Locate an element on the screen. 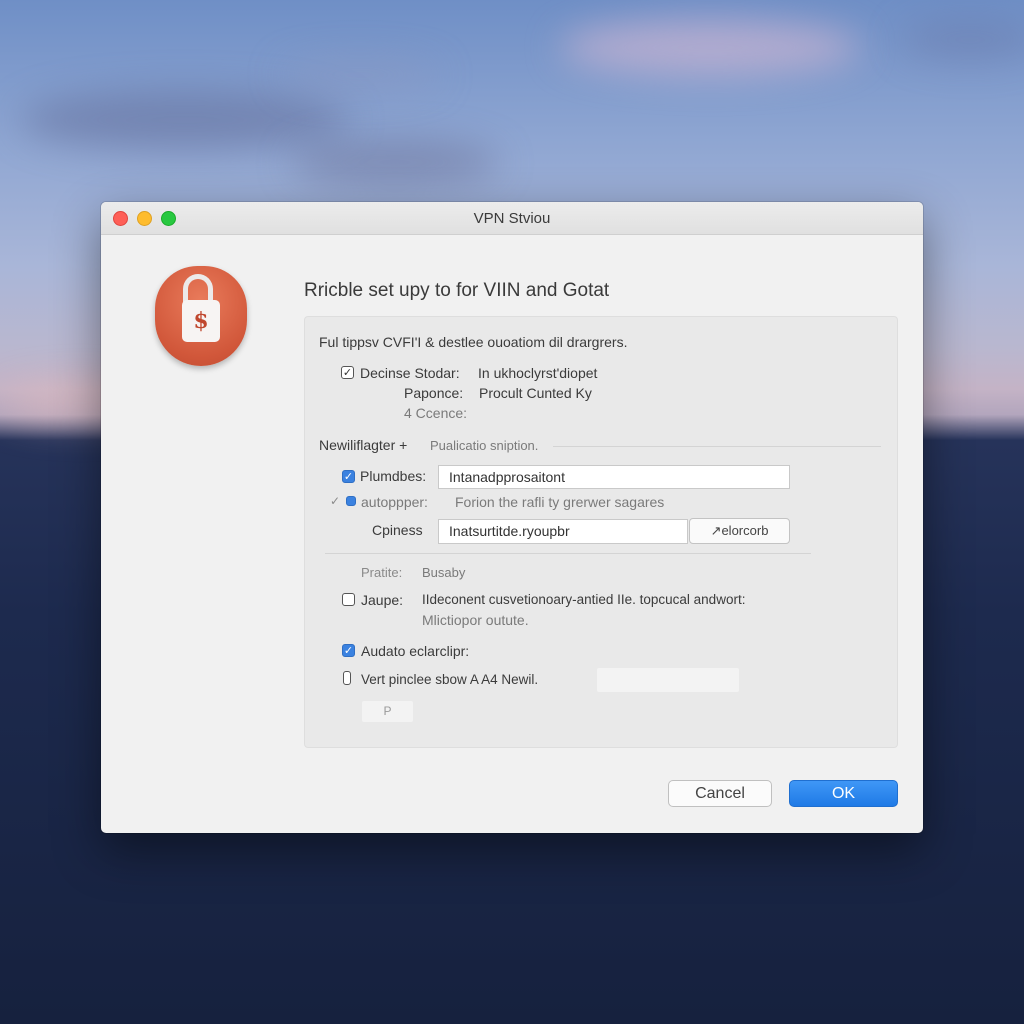 The height and width of the screenshot is (1024, 1024). ccence-label: 4 Ccence: is located at coordinates (436, 413).